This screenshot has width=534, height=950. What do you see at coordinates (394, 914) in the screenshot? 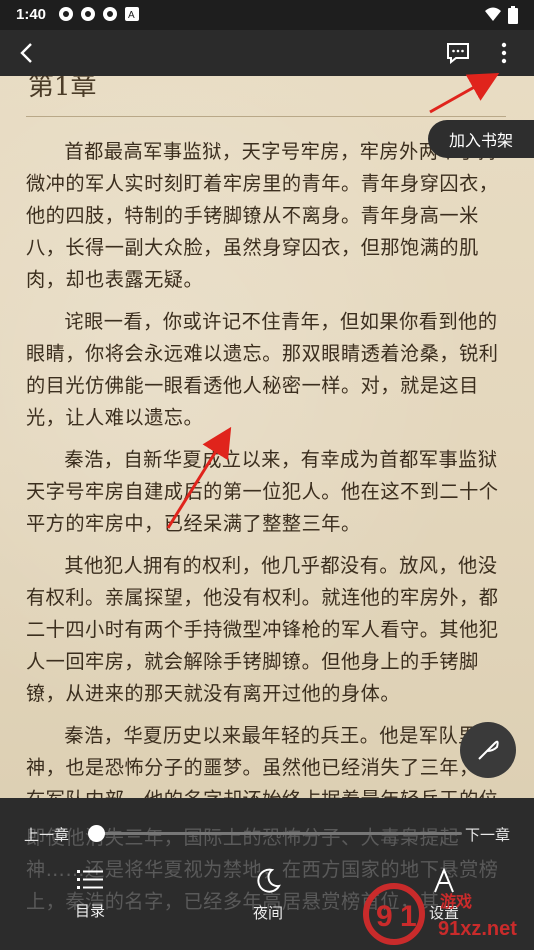
I see `logo-mark-icon: 9 1` at bounding box center [394, 914].